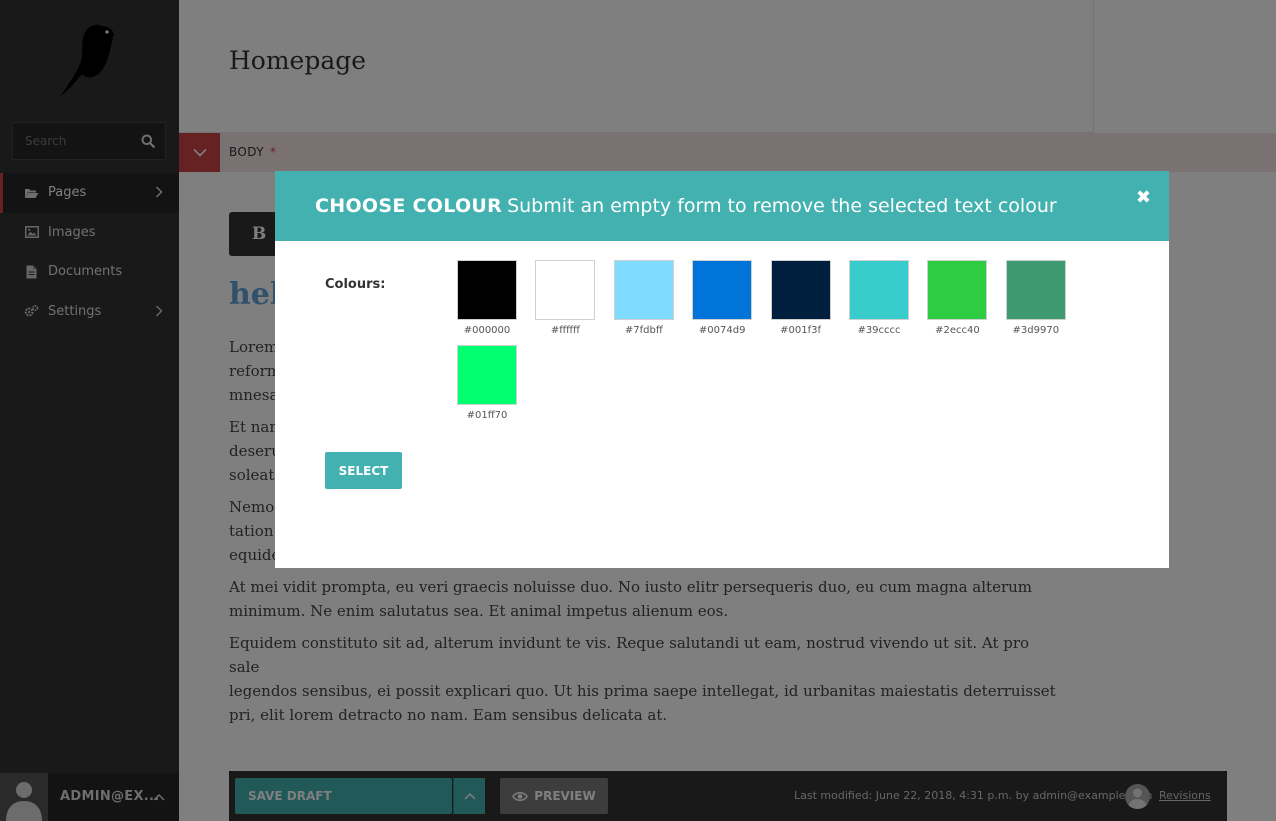 This screenshot has width=1276, height=821. What do you see at coordinates (957, 330) in the screenshot?
I see `colour-code-label: #2ecc40` at bounding box center [957, 330].